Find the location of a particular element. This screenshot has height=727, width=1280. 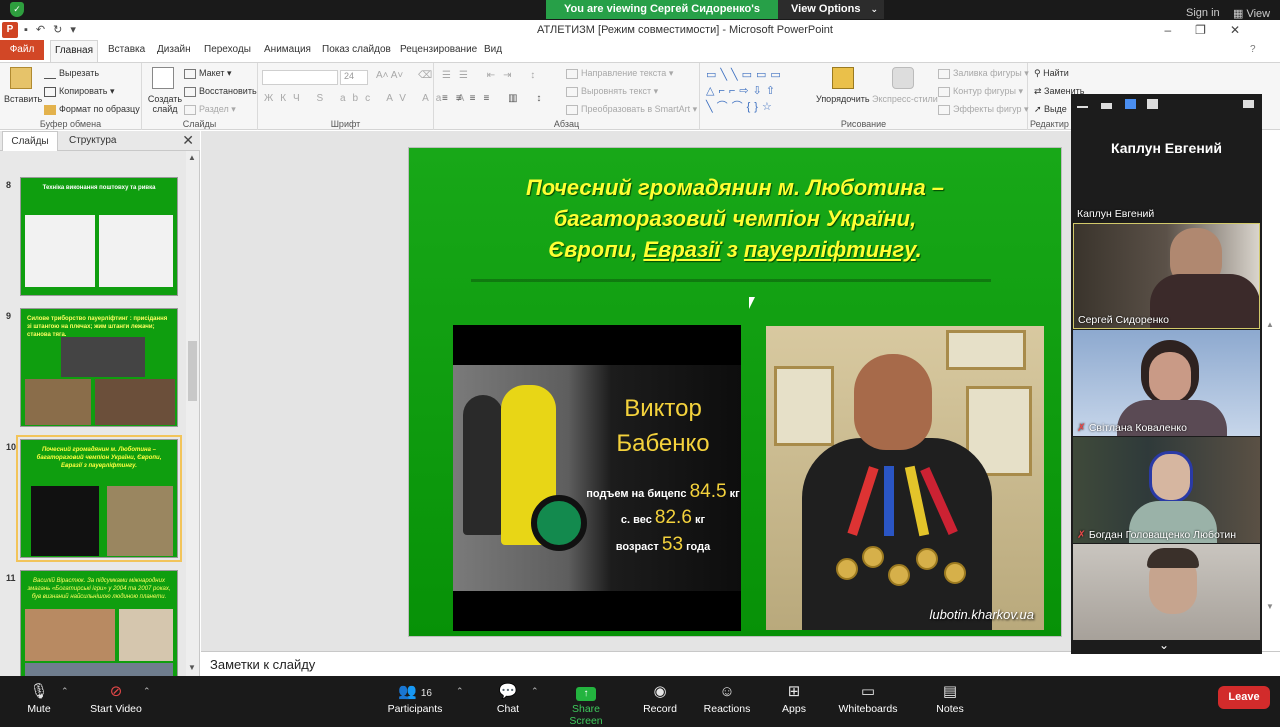

gallery-header is located at coordinates (1166, 105).